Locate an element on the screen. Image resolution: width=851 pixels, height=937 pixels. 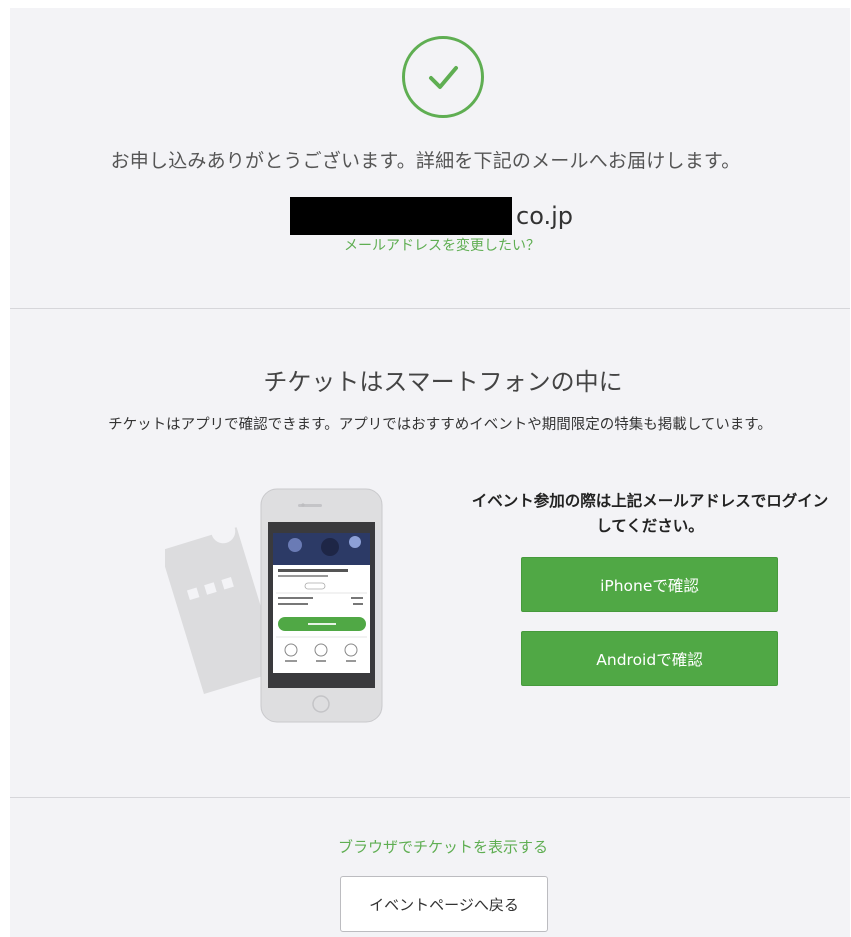
view-ticket-in-browser-link: ブラウザでチケットを表示する is located at coordinates (443, 847).